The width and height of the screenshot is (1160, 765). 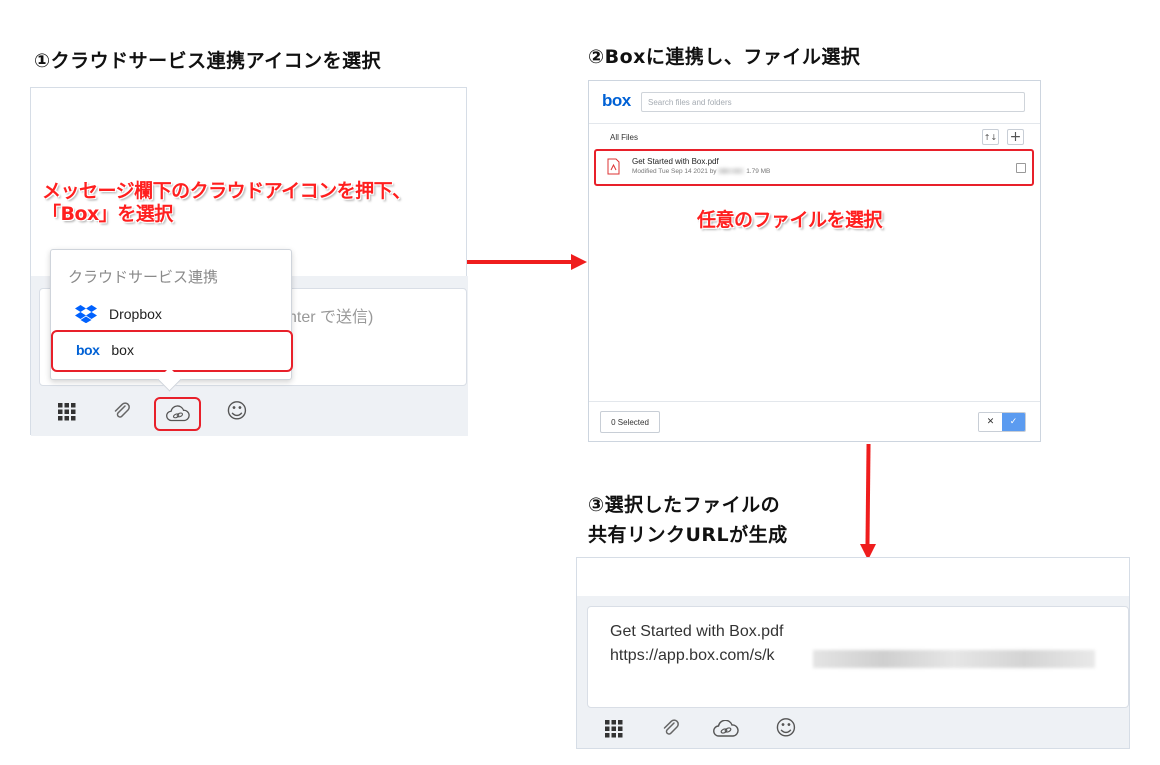 What do you see at coordinates (122, 350) in the screenshot?
I see `dropdown-item-label: box` at bounding box center [122, 350].